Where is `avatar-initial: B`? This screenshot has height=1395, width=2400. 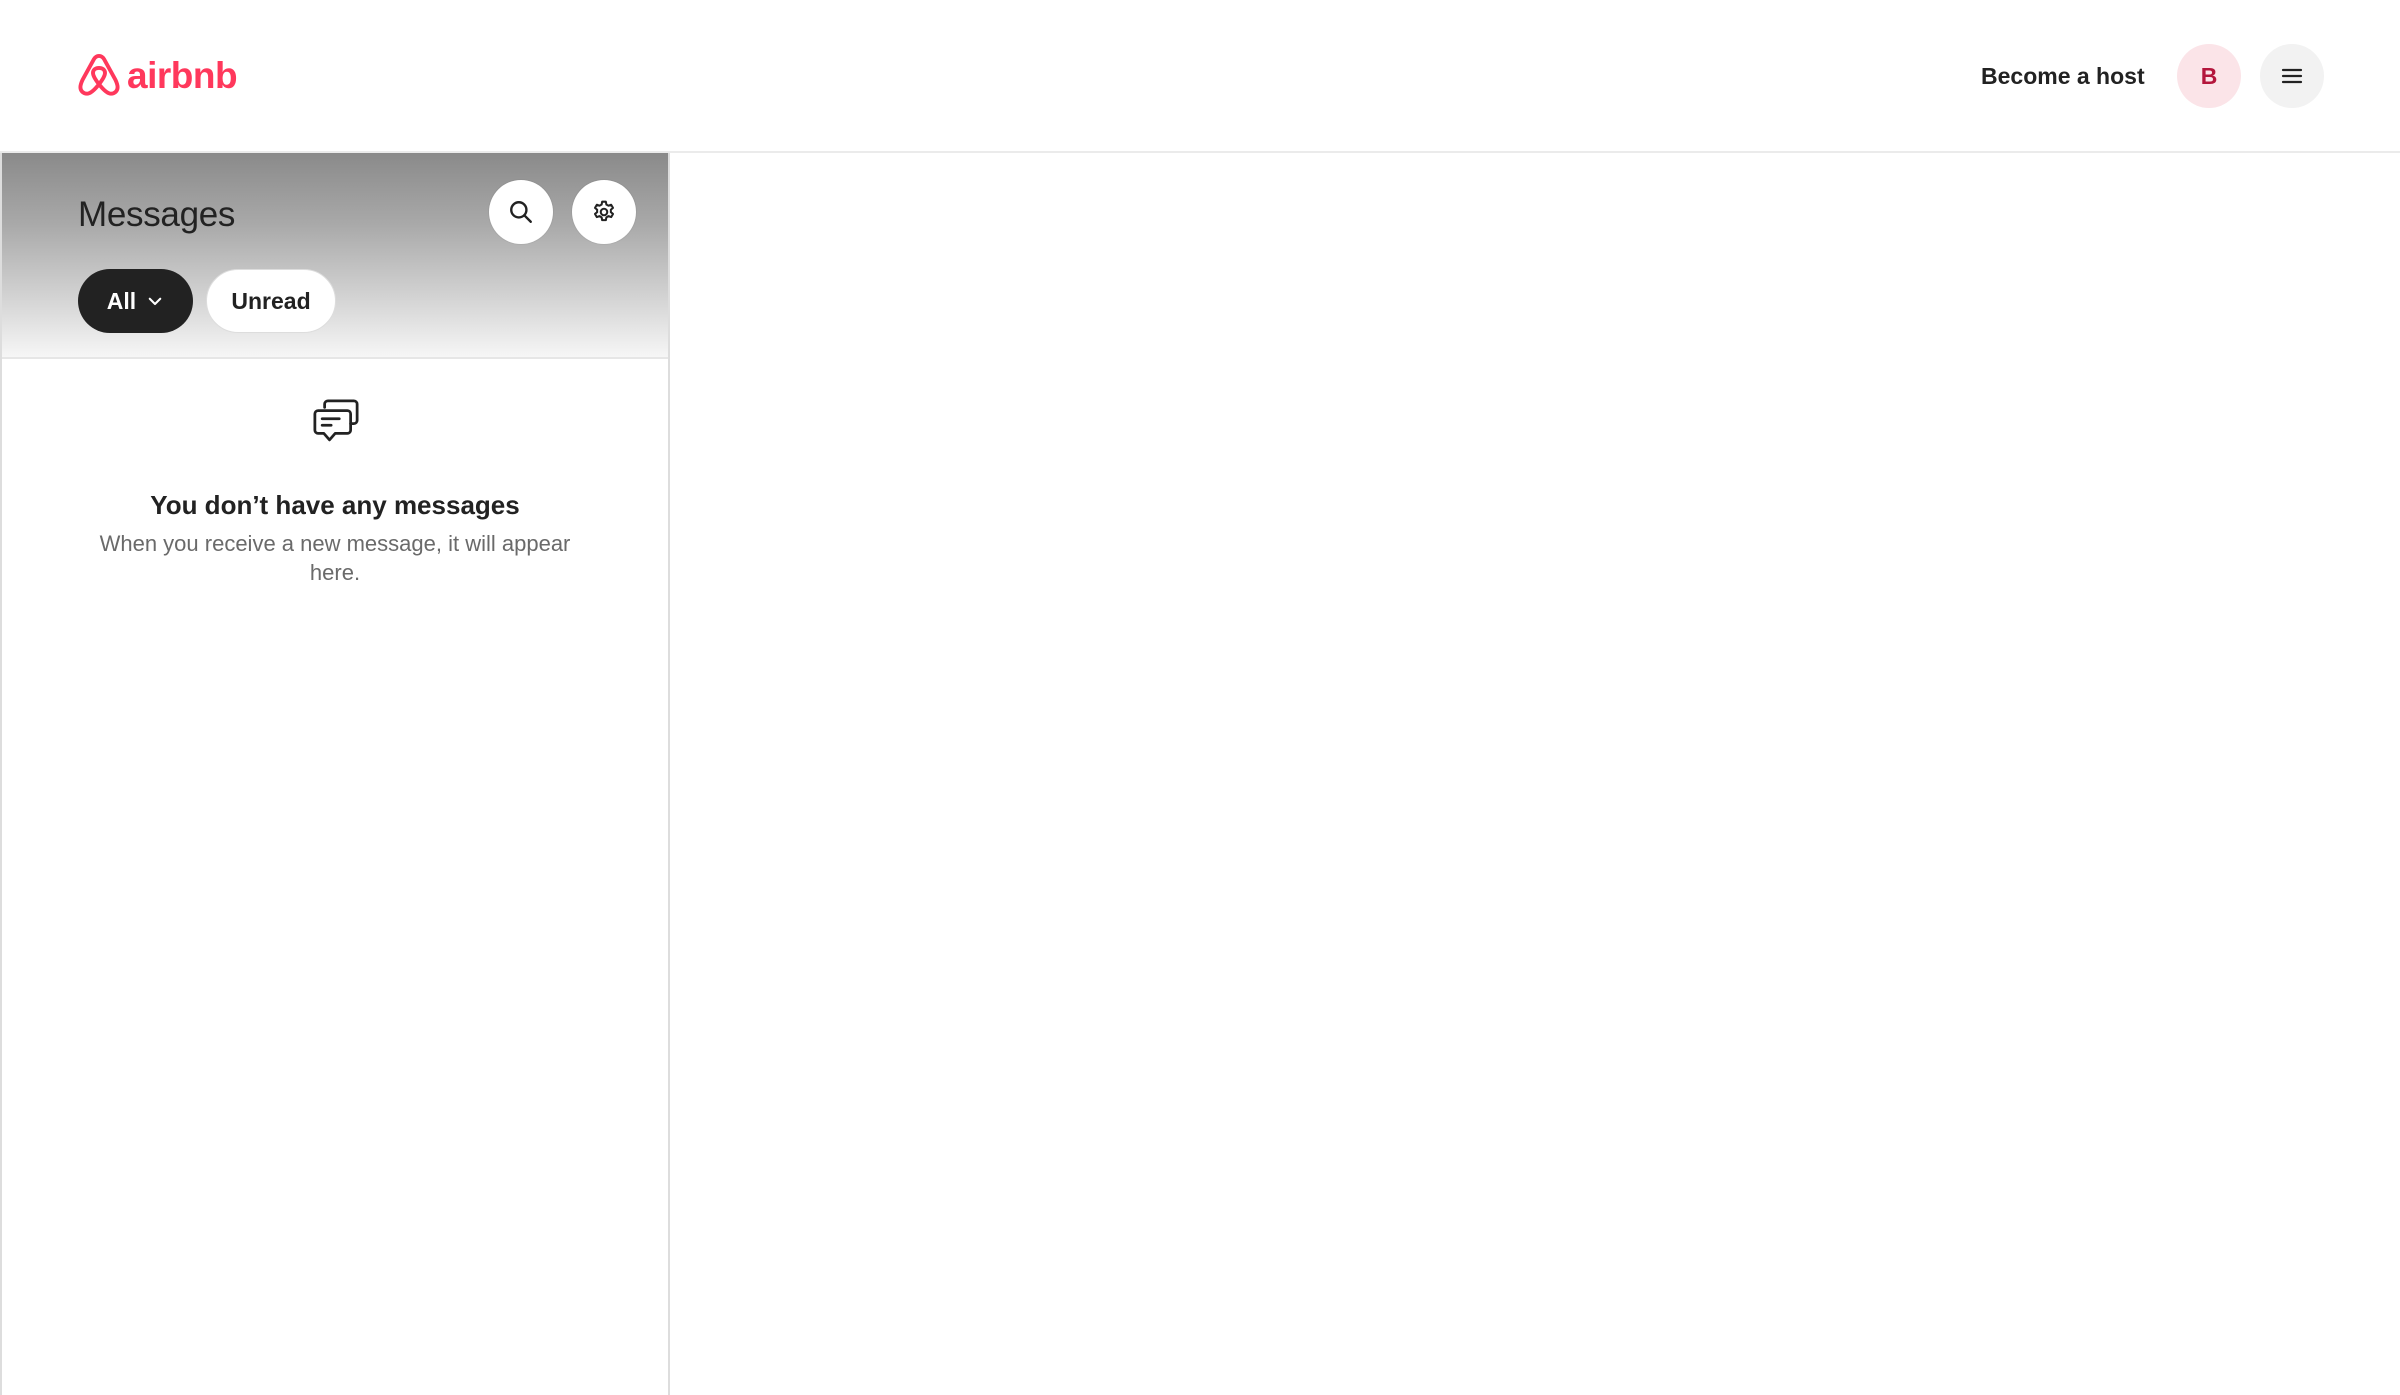
avatar-initial: B is located at coordinates (2209, 75).